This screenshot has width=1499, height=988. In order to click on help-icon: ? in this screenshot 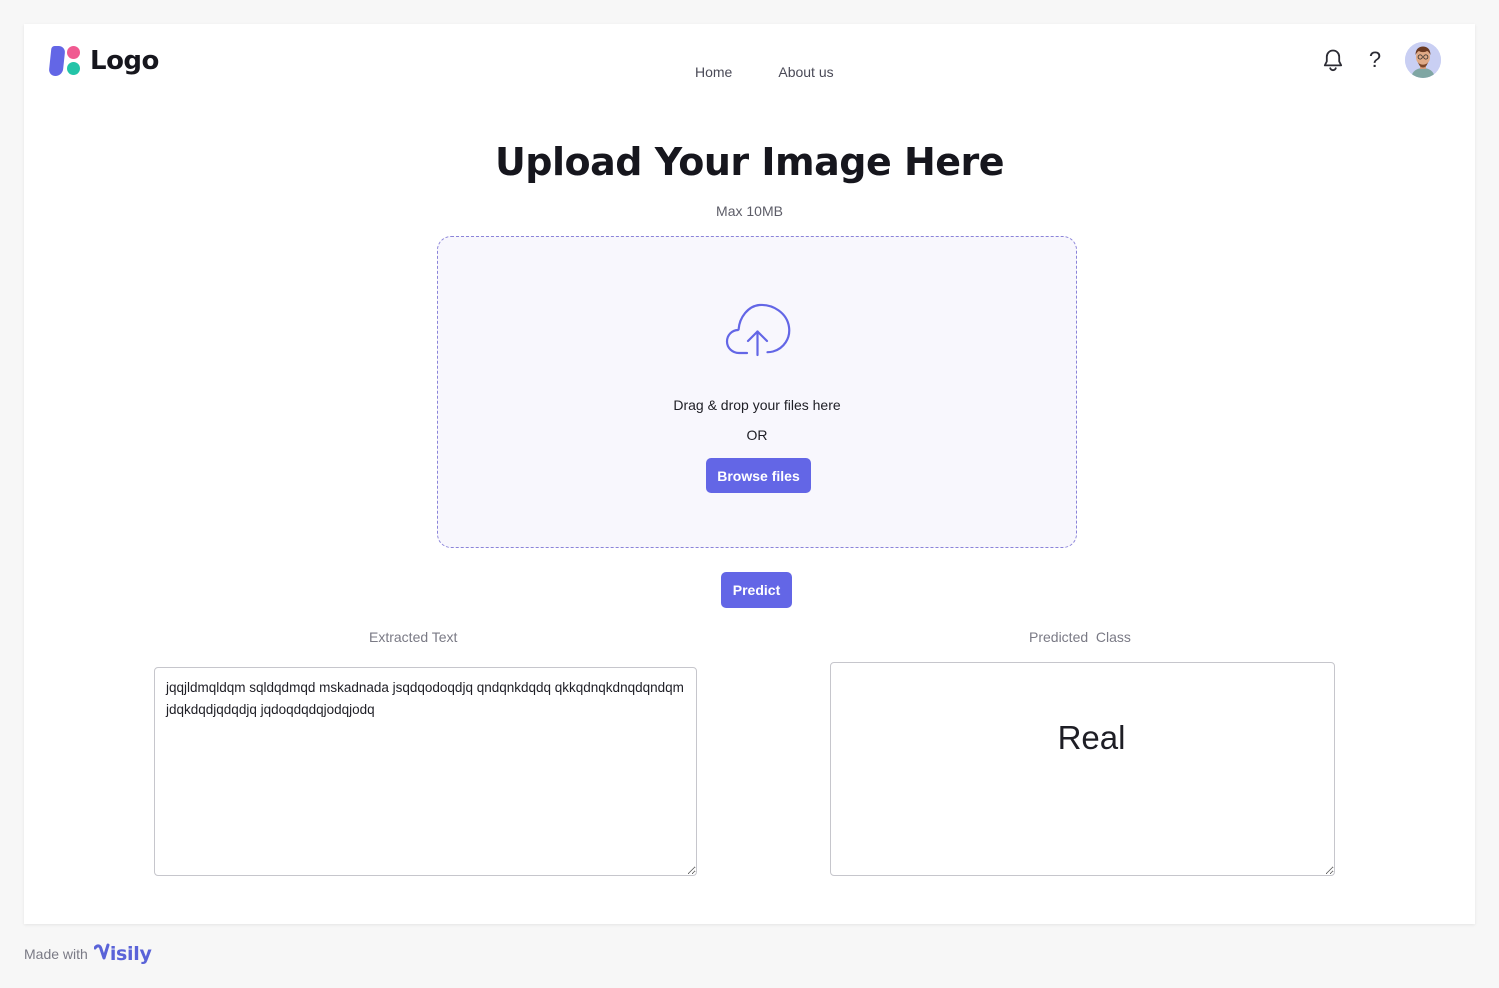, I will do `click(1375, 60)`.